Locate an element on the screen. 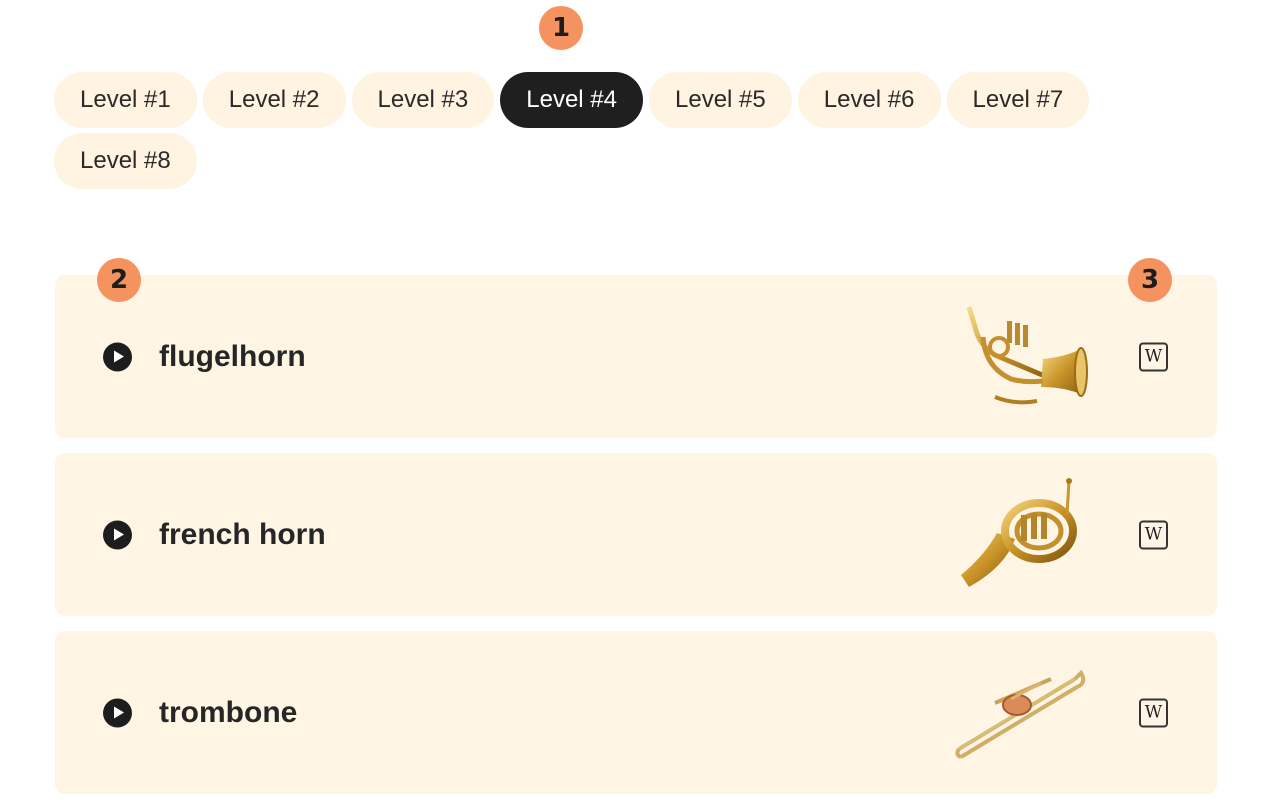 The width and height of the screenshot is (1280, 804). level-tab-7: Level #7 is located at coordinates (1018, 100).